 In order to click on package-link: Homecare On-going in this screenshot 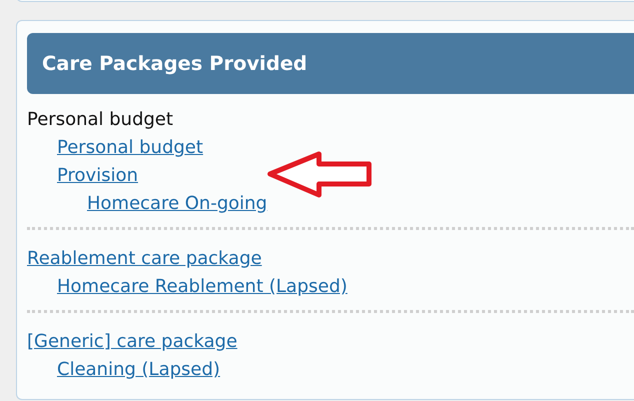, I will do `click(177, 204)`.